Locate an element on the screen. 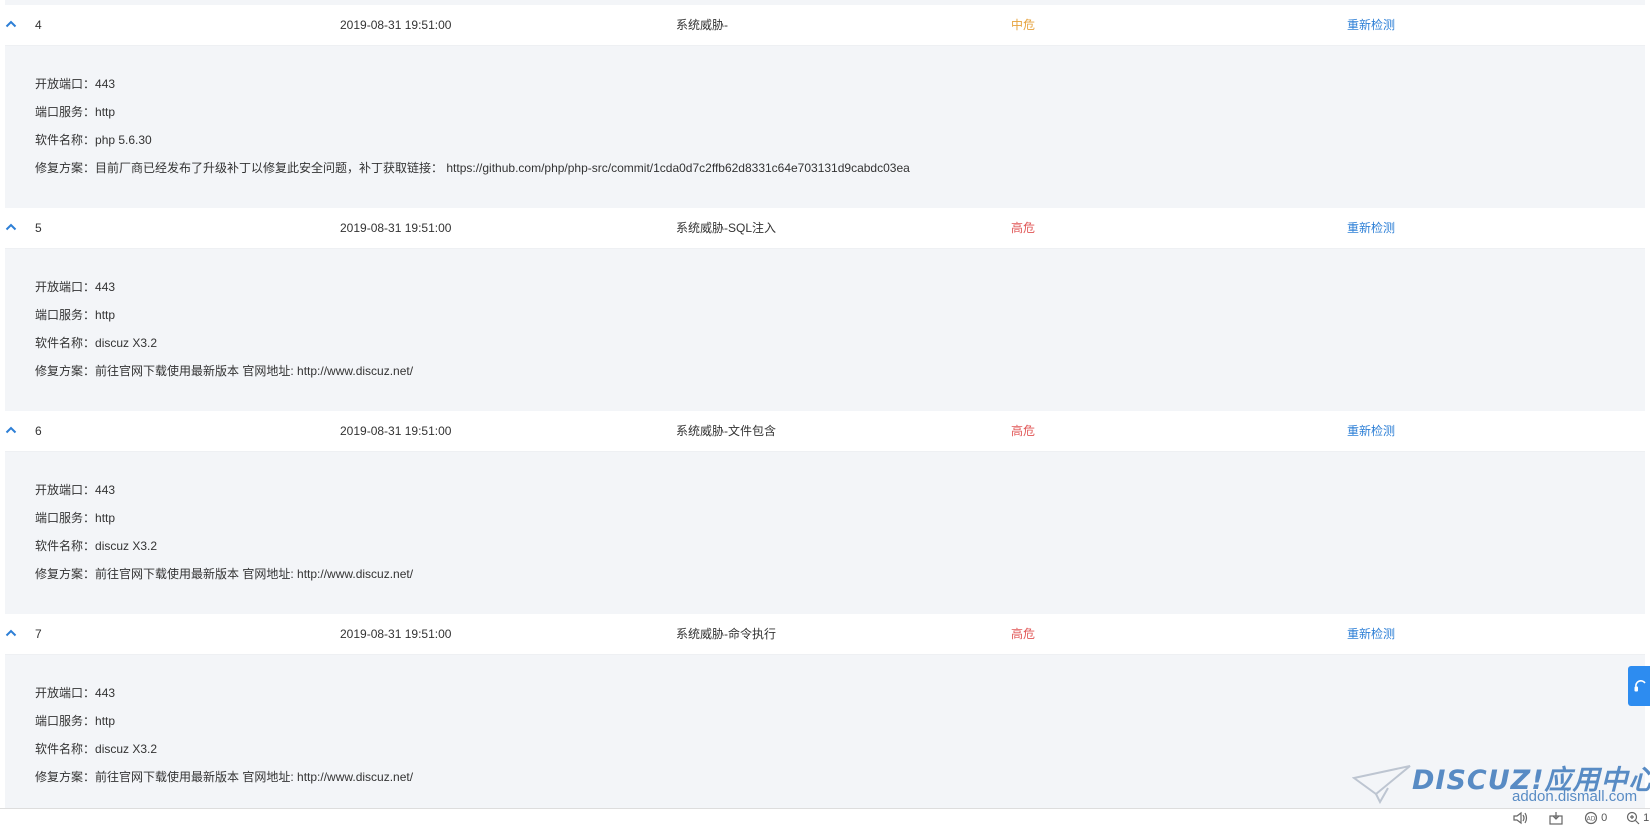 This screenshot has height=826, width=1650. browser-status-bar: AD 0 1 is located at coordinates (825, 817).